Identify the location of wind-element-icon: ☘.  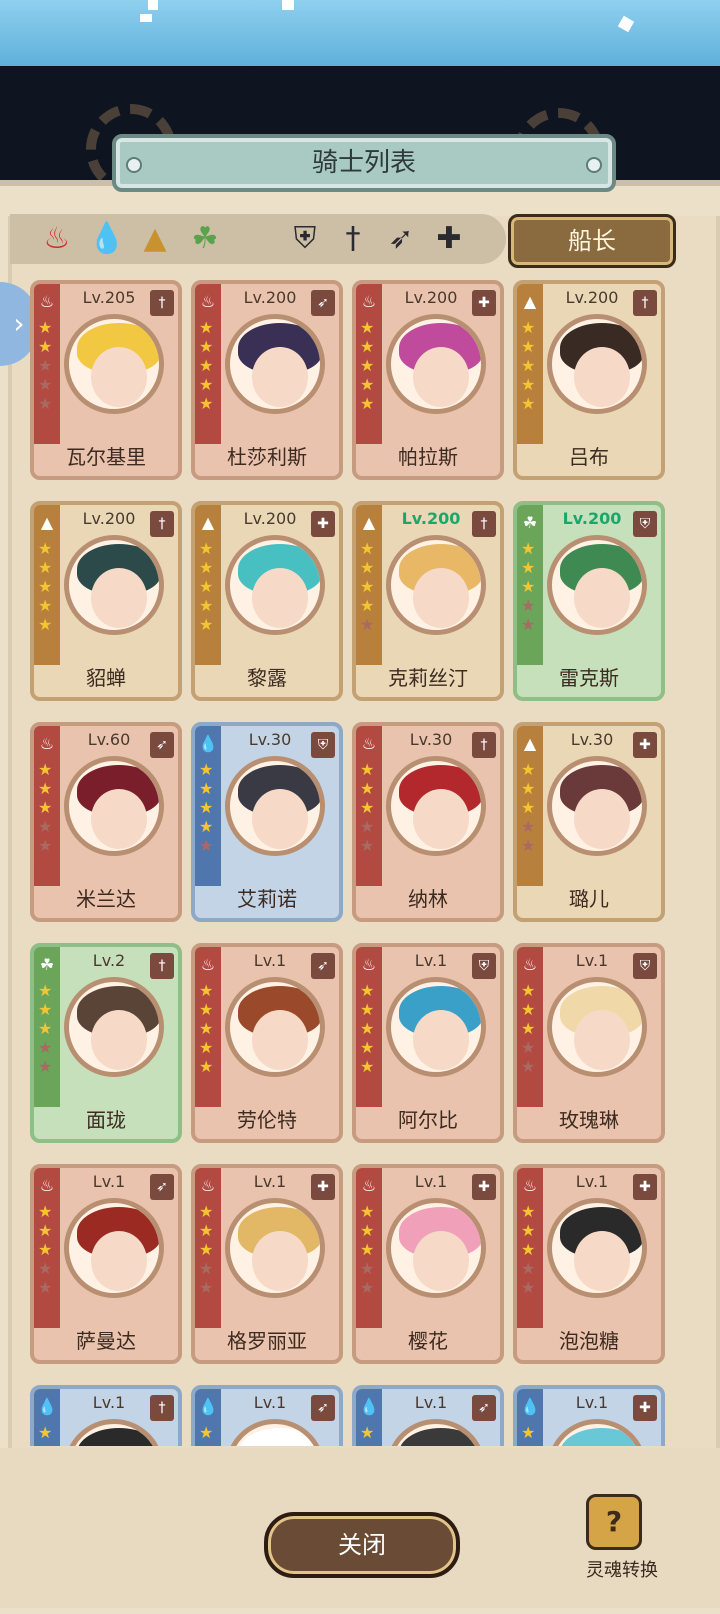
(47, 964).